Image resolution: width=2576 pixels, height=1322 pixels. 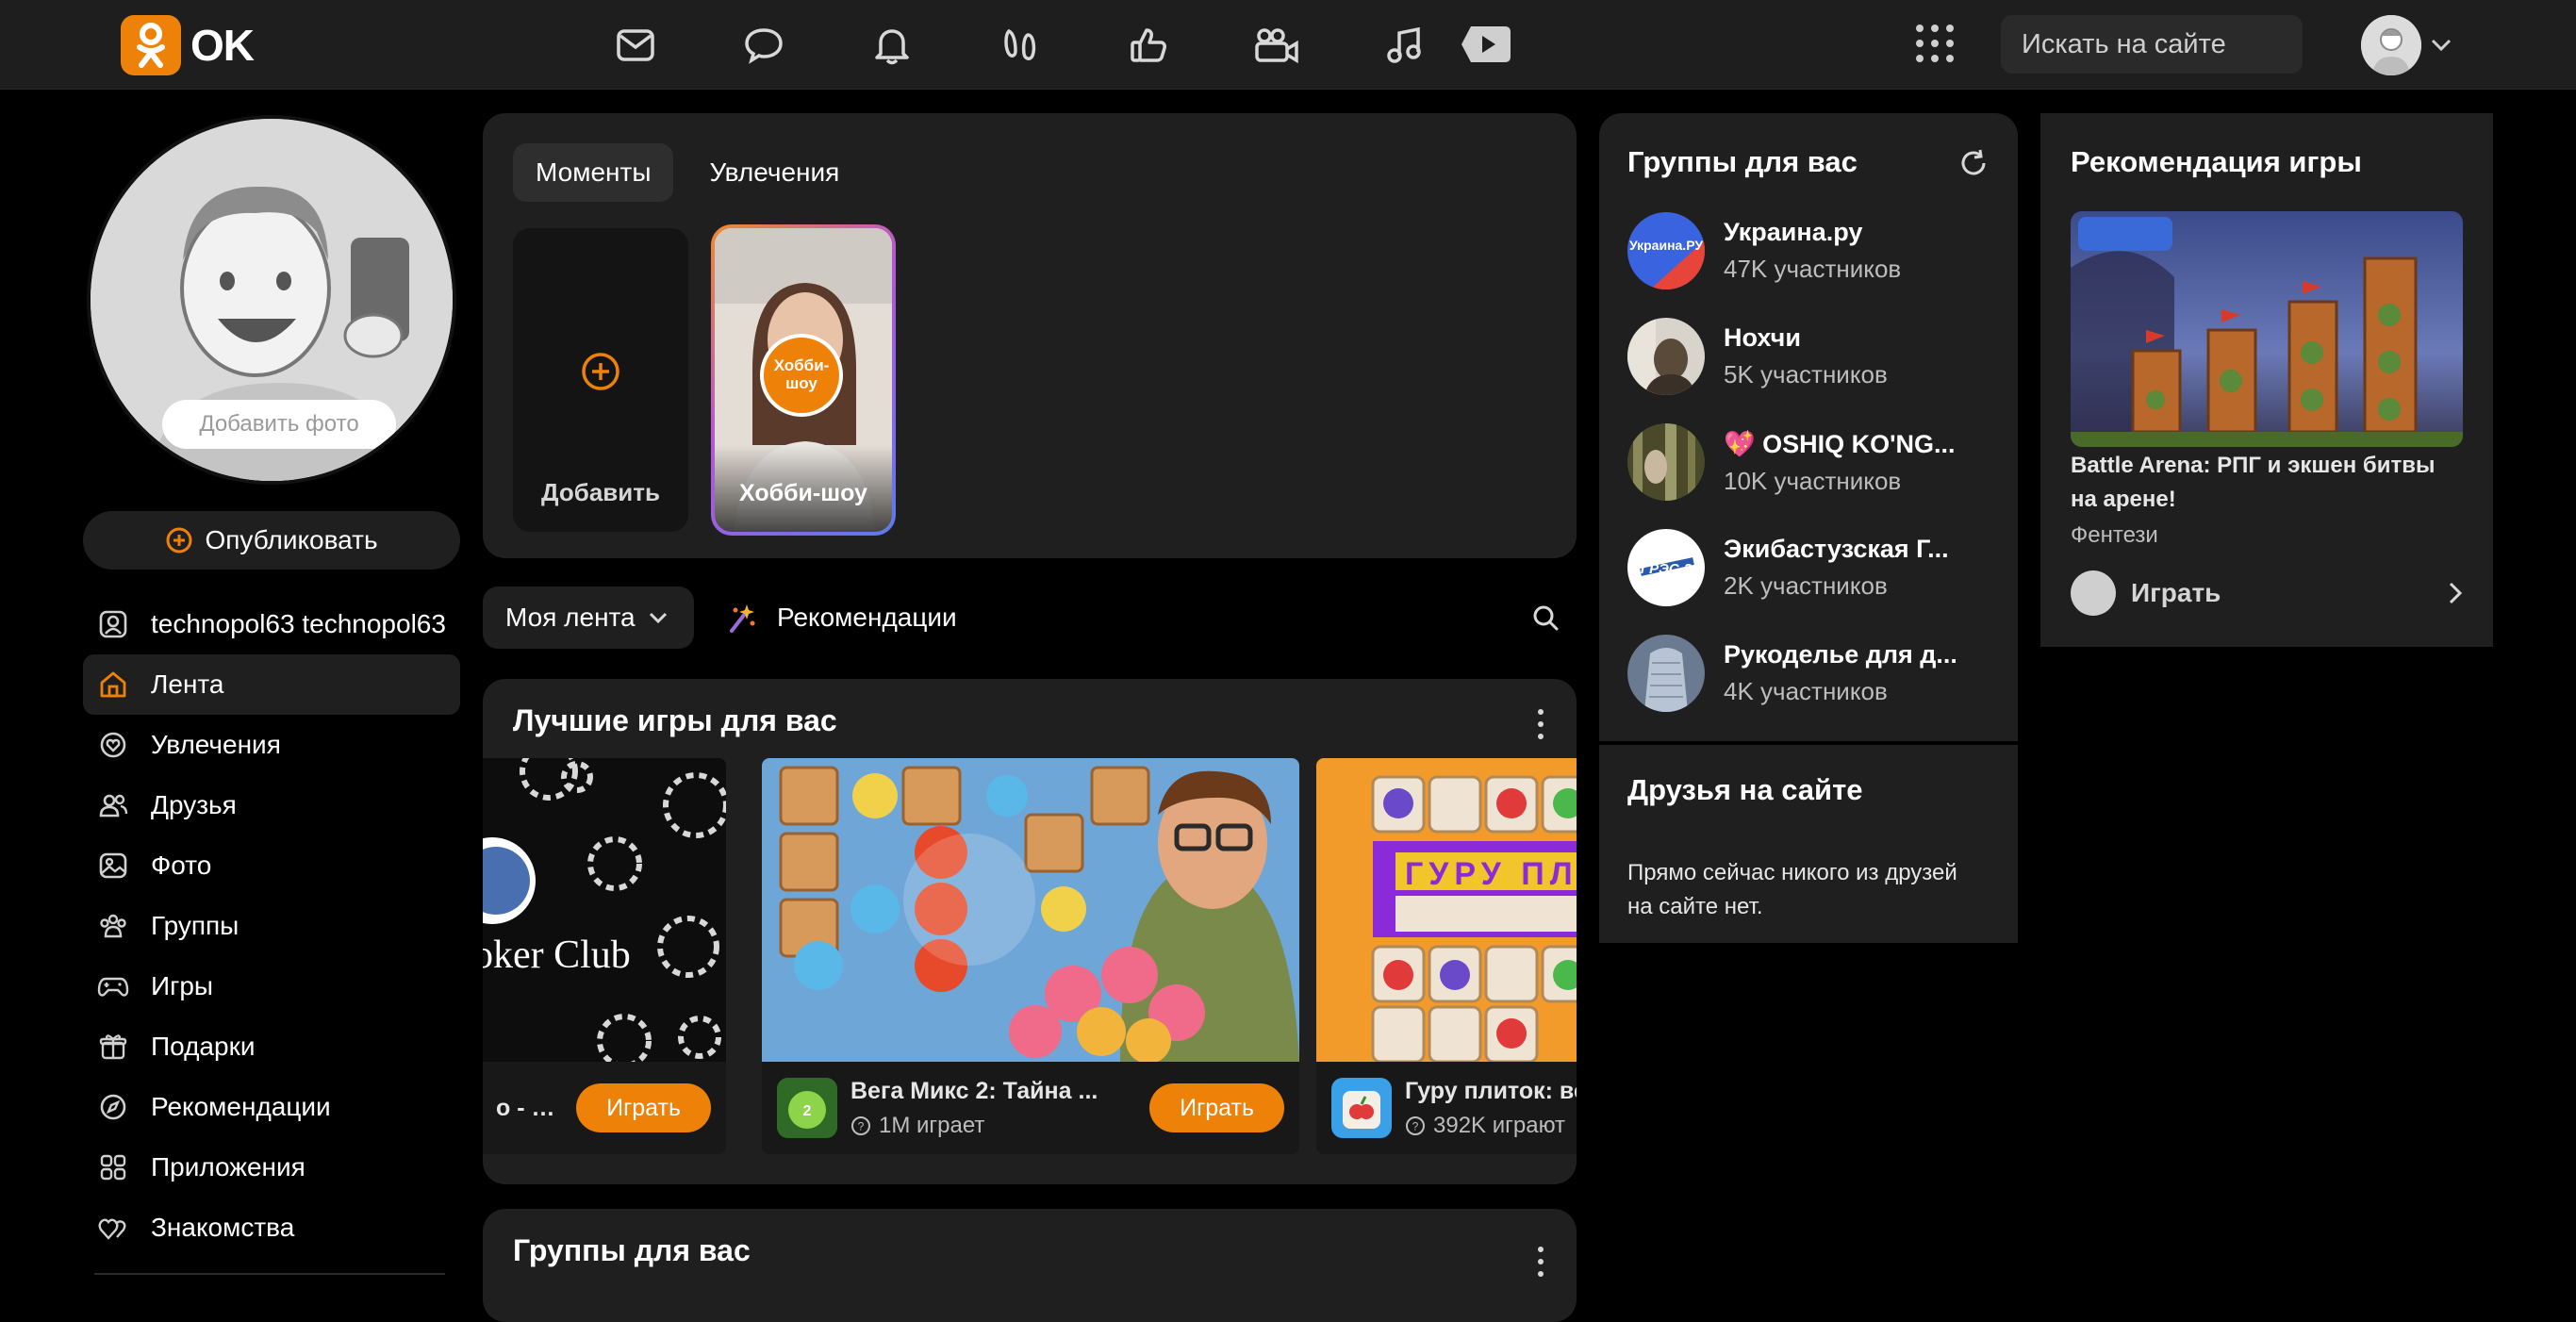 I want to click on sidebar-item-dating: Знакомства, so click(x=271, y=1228).